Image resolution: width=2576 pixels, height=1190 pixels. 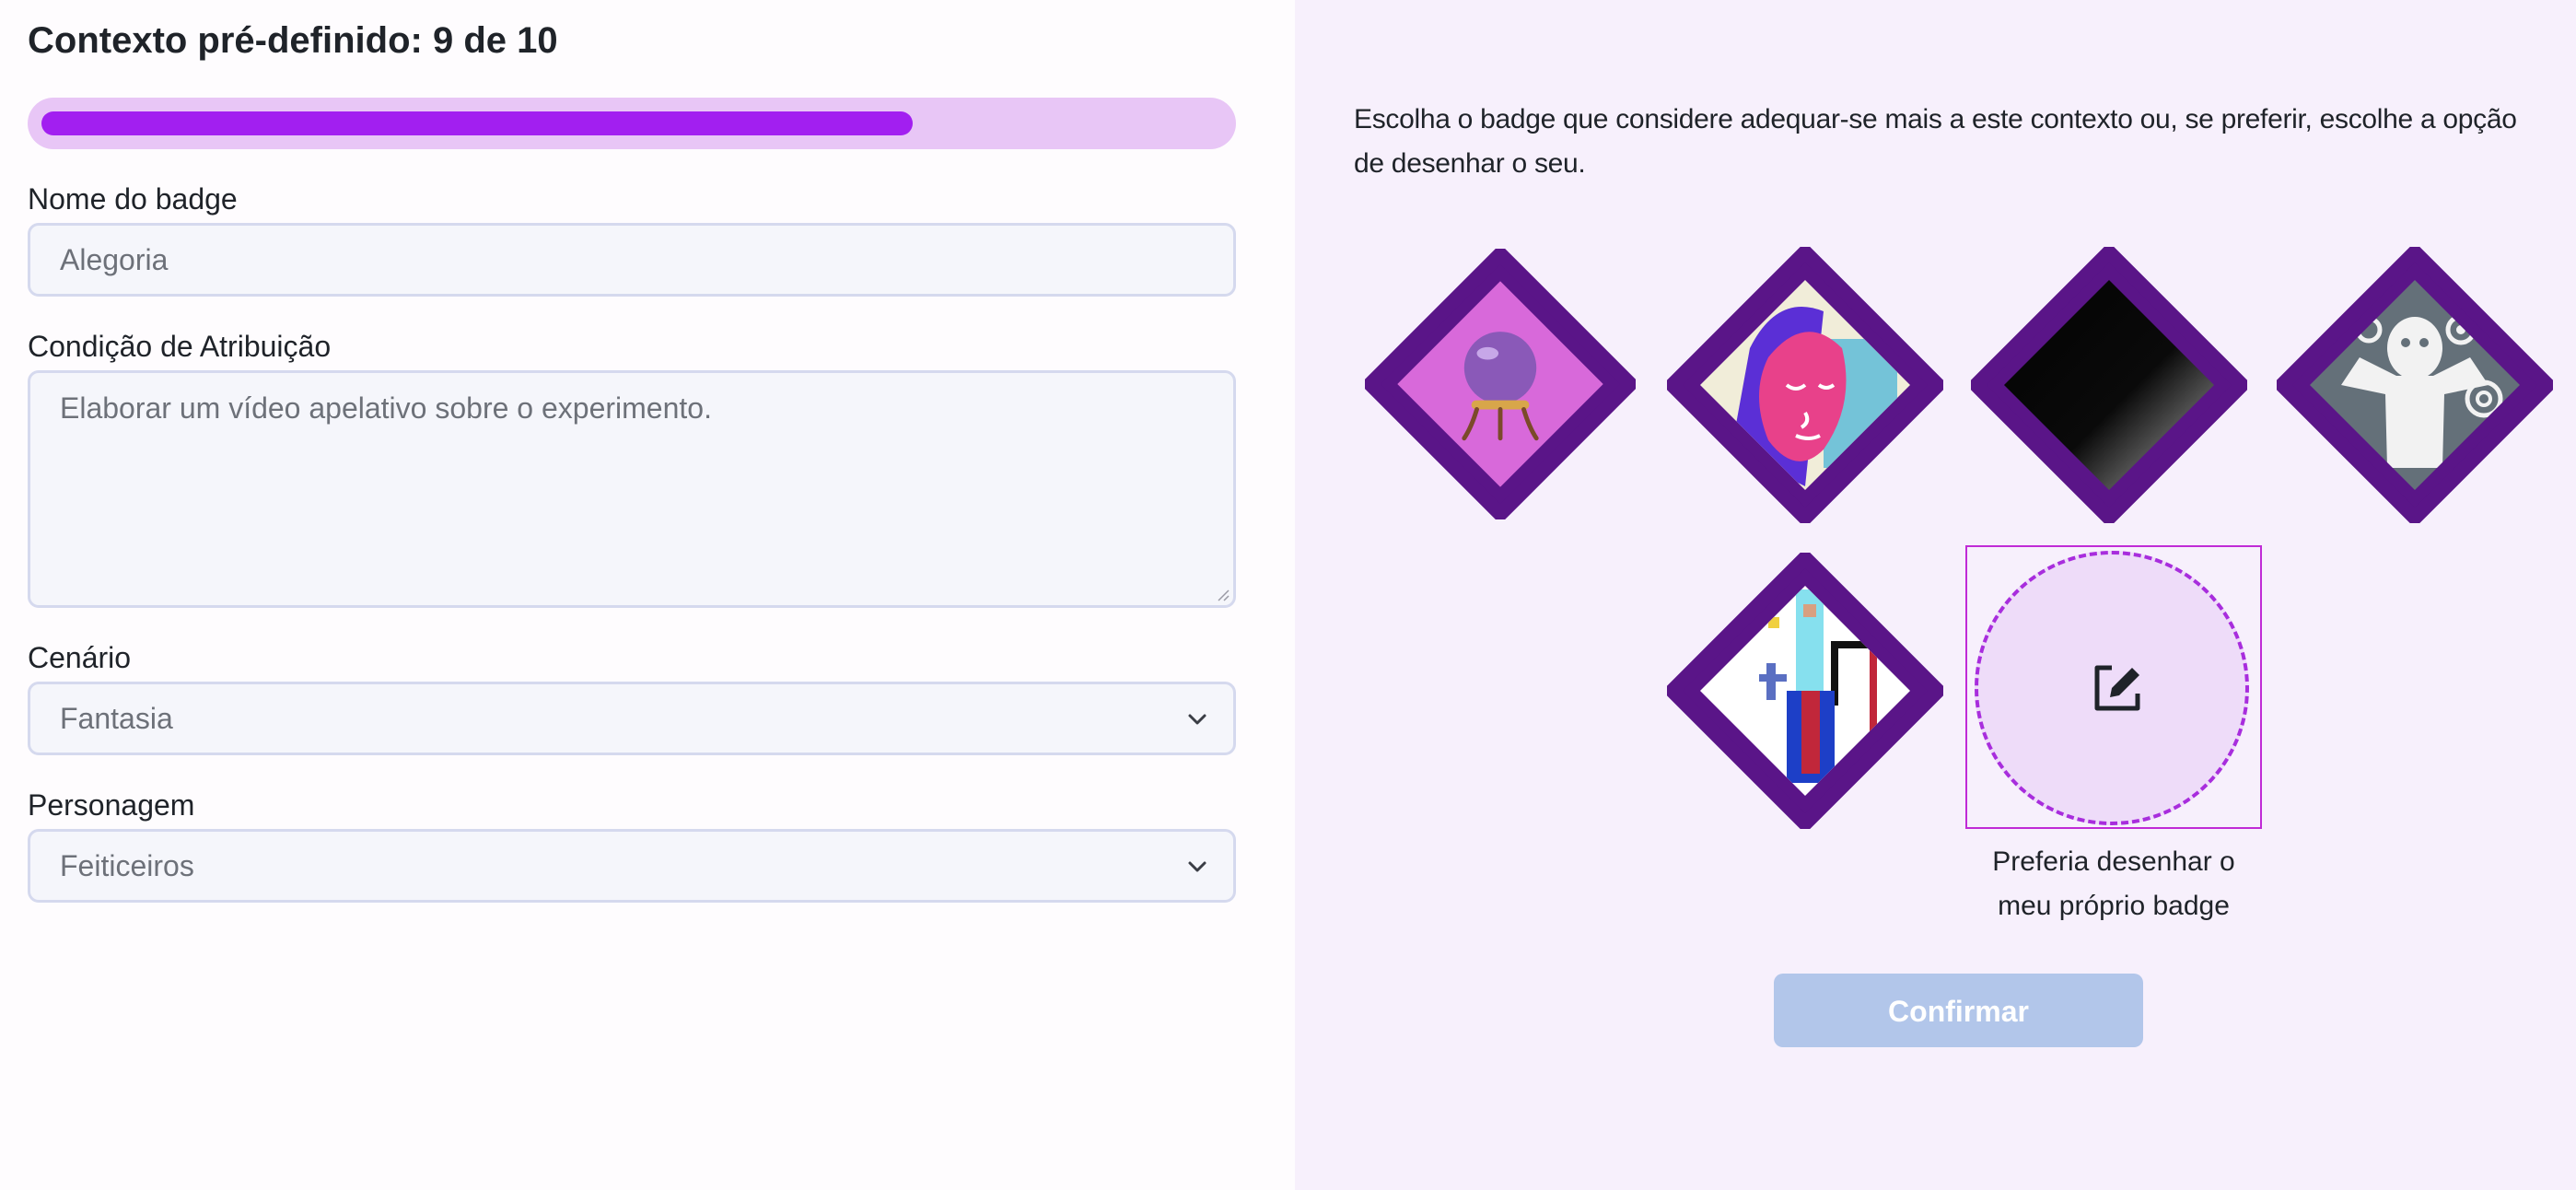 What do you see at coordinates (80, 657) in the screenshot?
I see `scenario-label: Cenário` at bounding box center [80, 657].